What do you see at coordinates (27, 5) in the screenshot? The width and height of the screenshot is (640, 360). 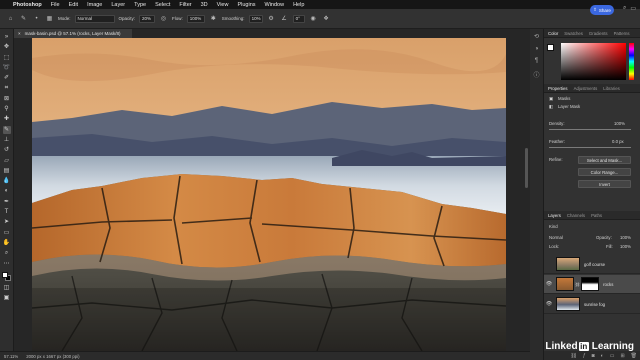 I see `menu-photoshop: Photoshop` at bounding box center [27, 5].